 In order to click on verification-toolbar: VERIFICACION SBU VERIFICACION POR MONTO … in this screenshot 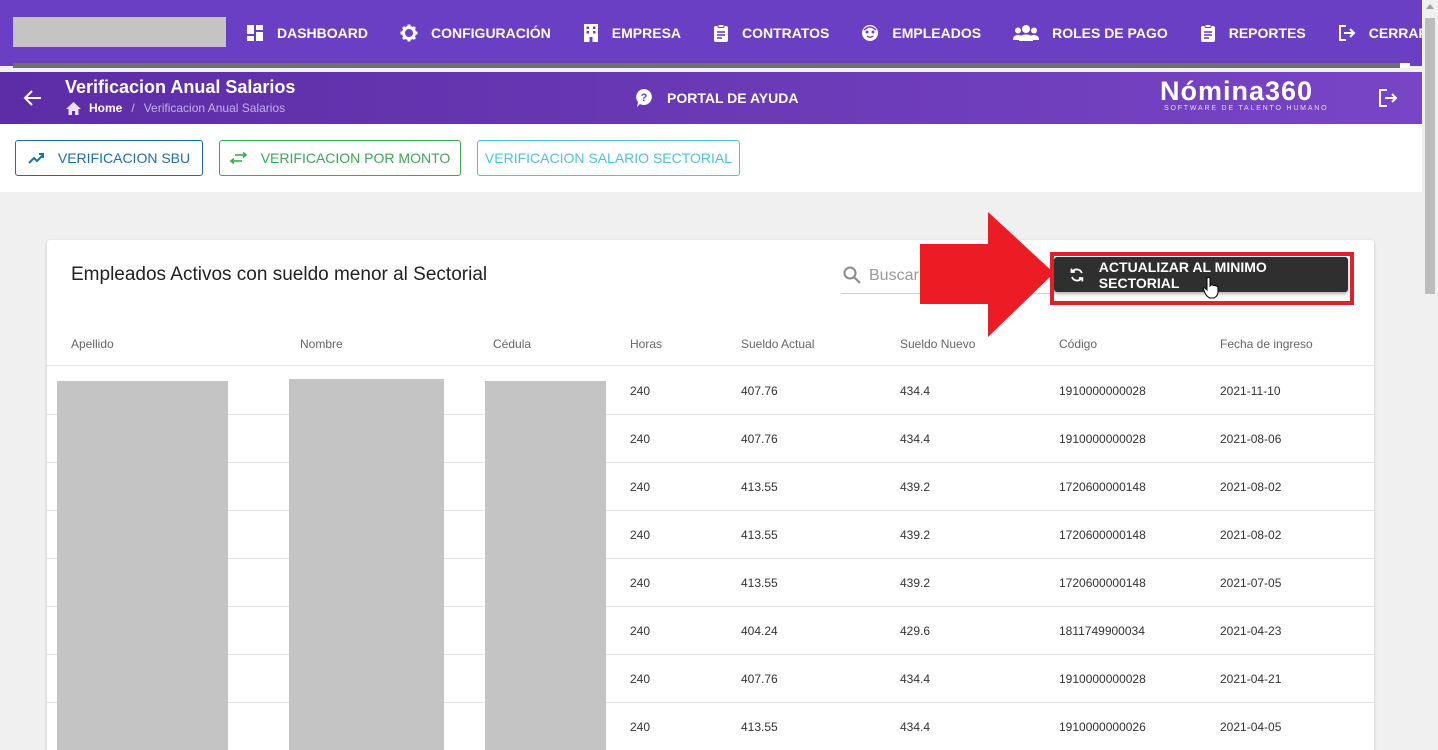, I will do `click(711, 158)`.